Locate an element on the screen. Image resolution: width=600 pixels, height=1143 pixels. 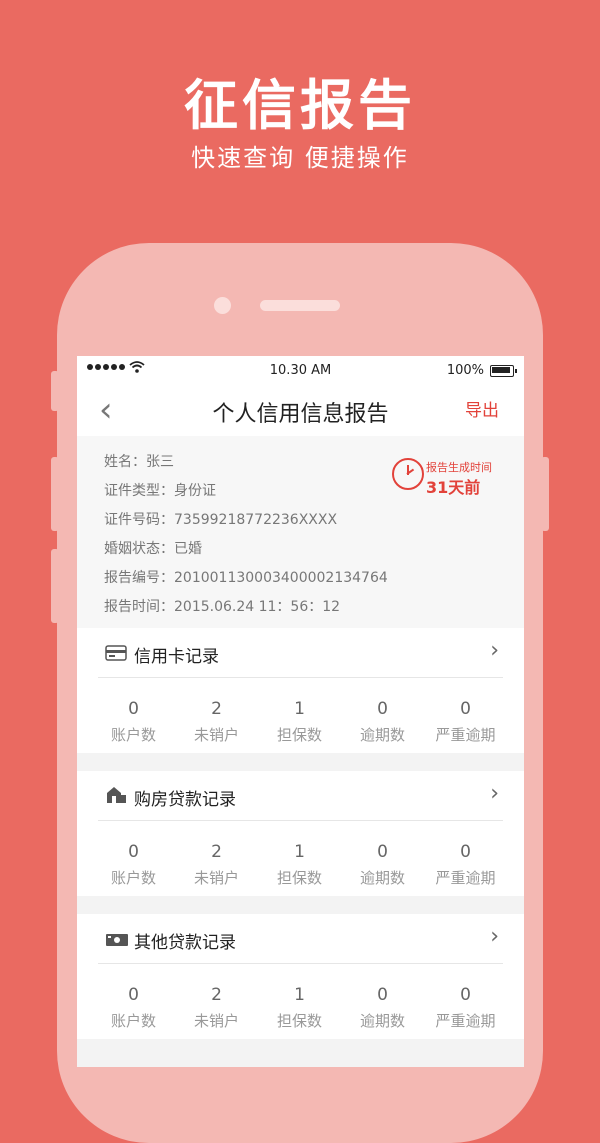
promo-title: 征信报告 is located at coordinates (300, 105).